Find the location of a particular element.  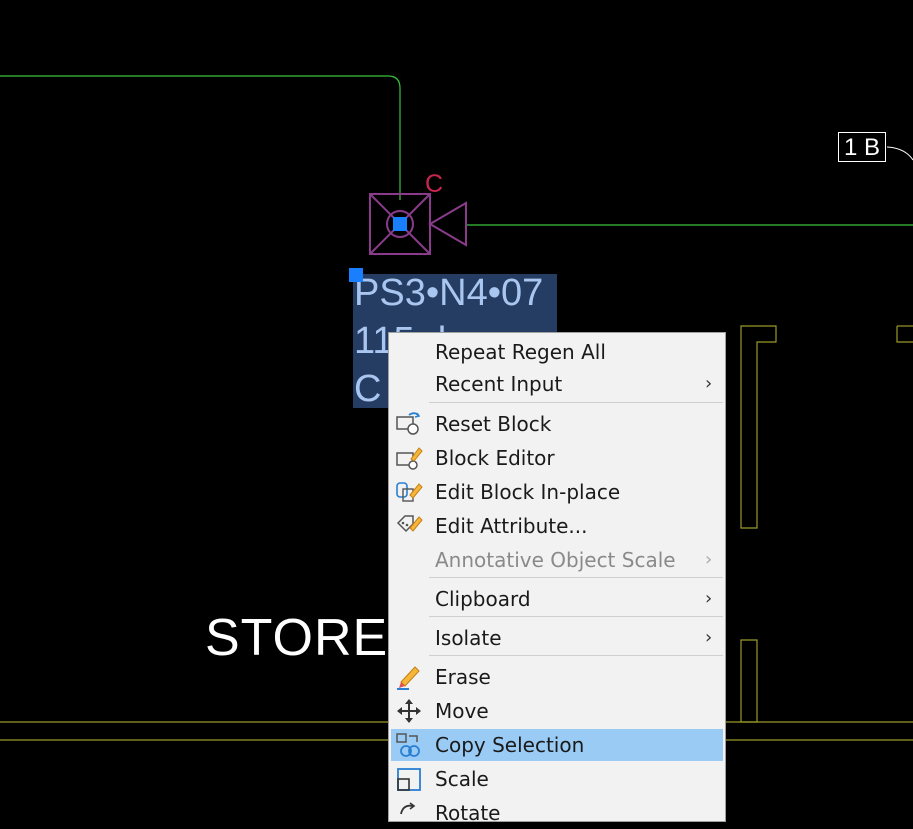

scale-icon is located at coordinates (409, 779).